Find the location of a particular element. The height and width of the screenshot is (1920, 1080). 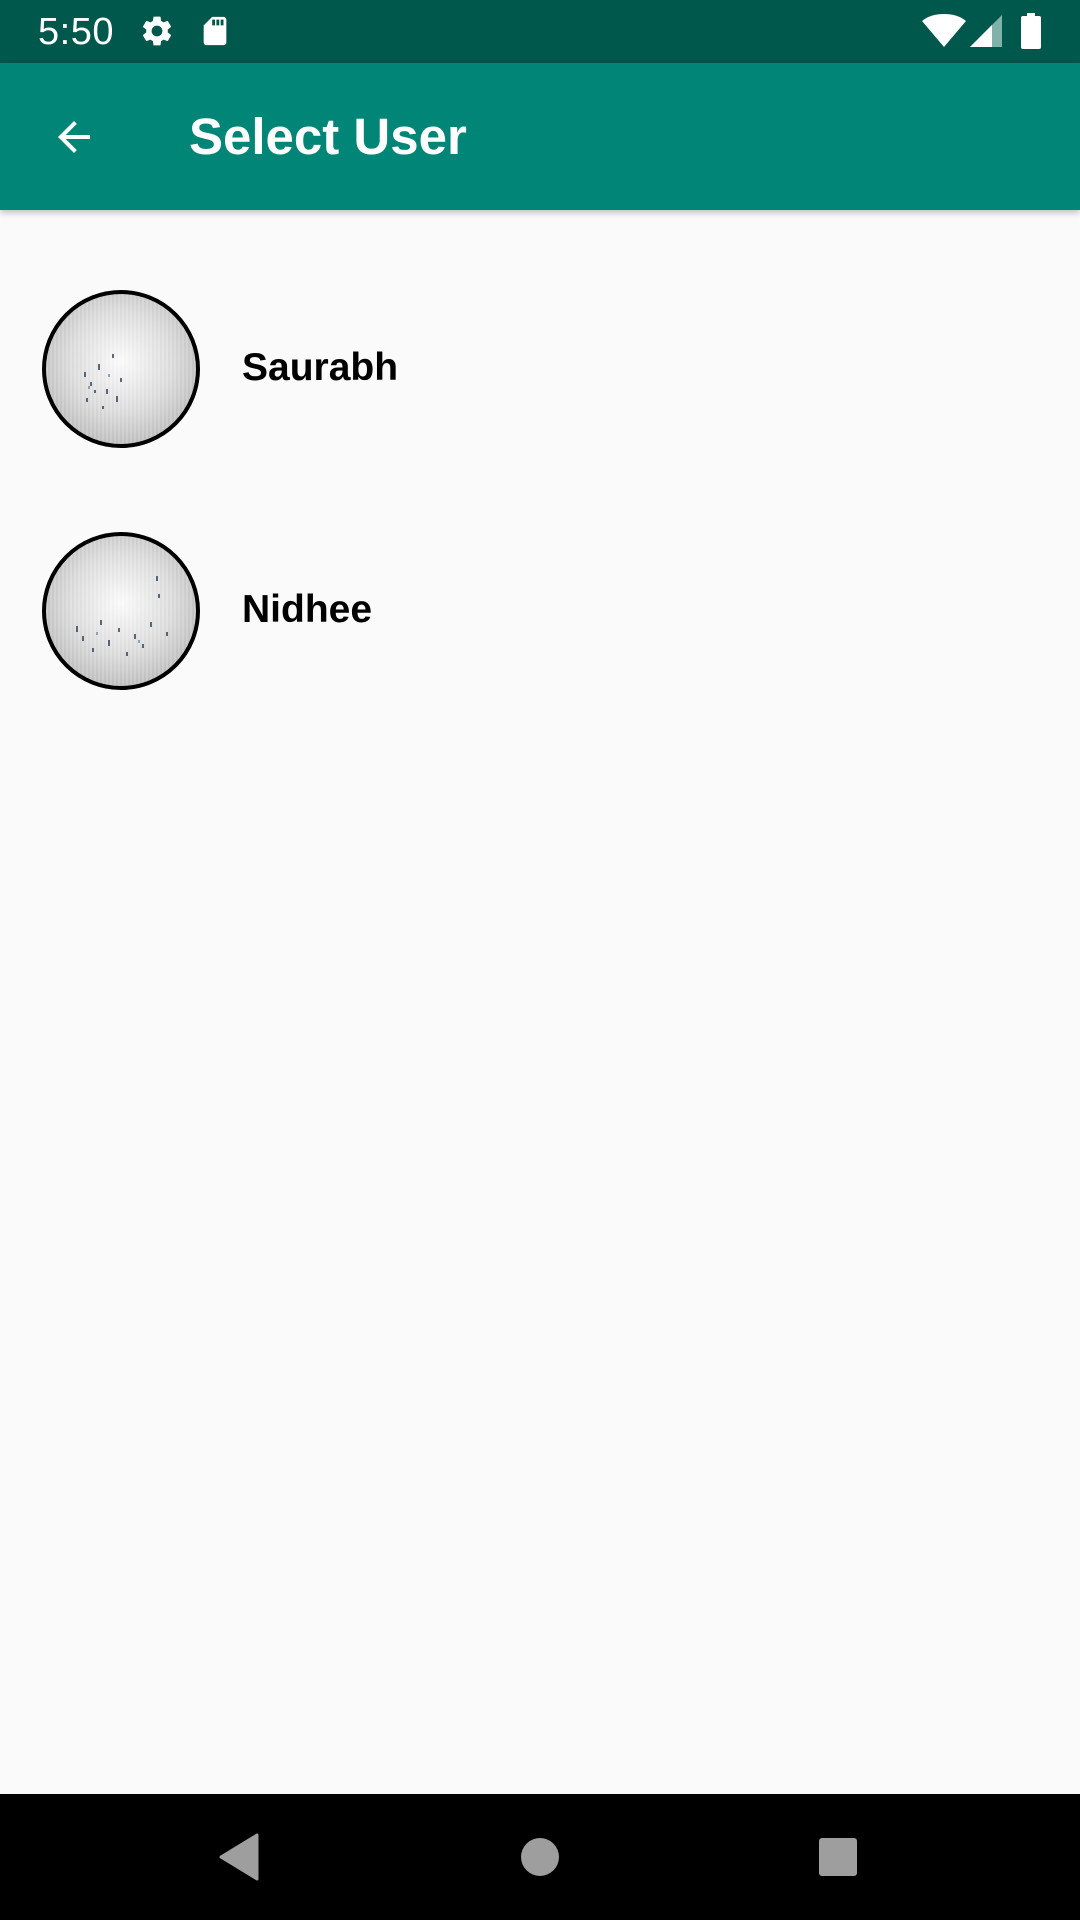

user-name: Saurabh is located at coordinates (320, 367).